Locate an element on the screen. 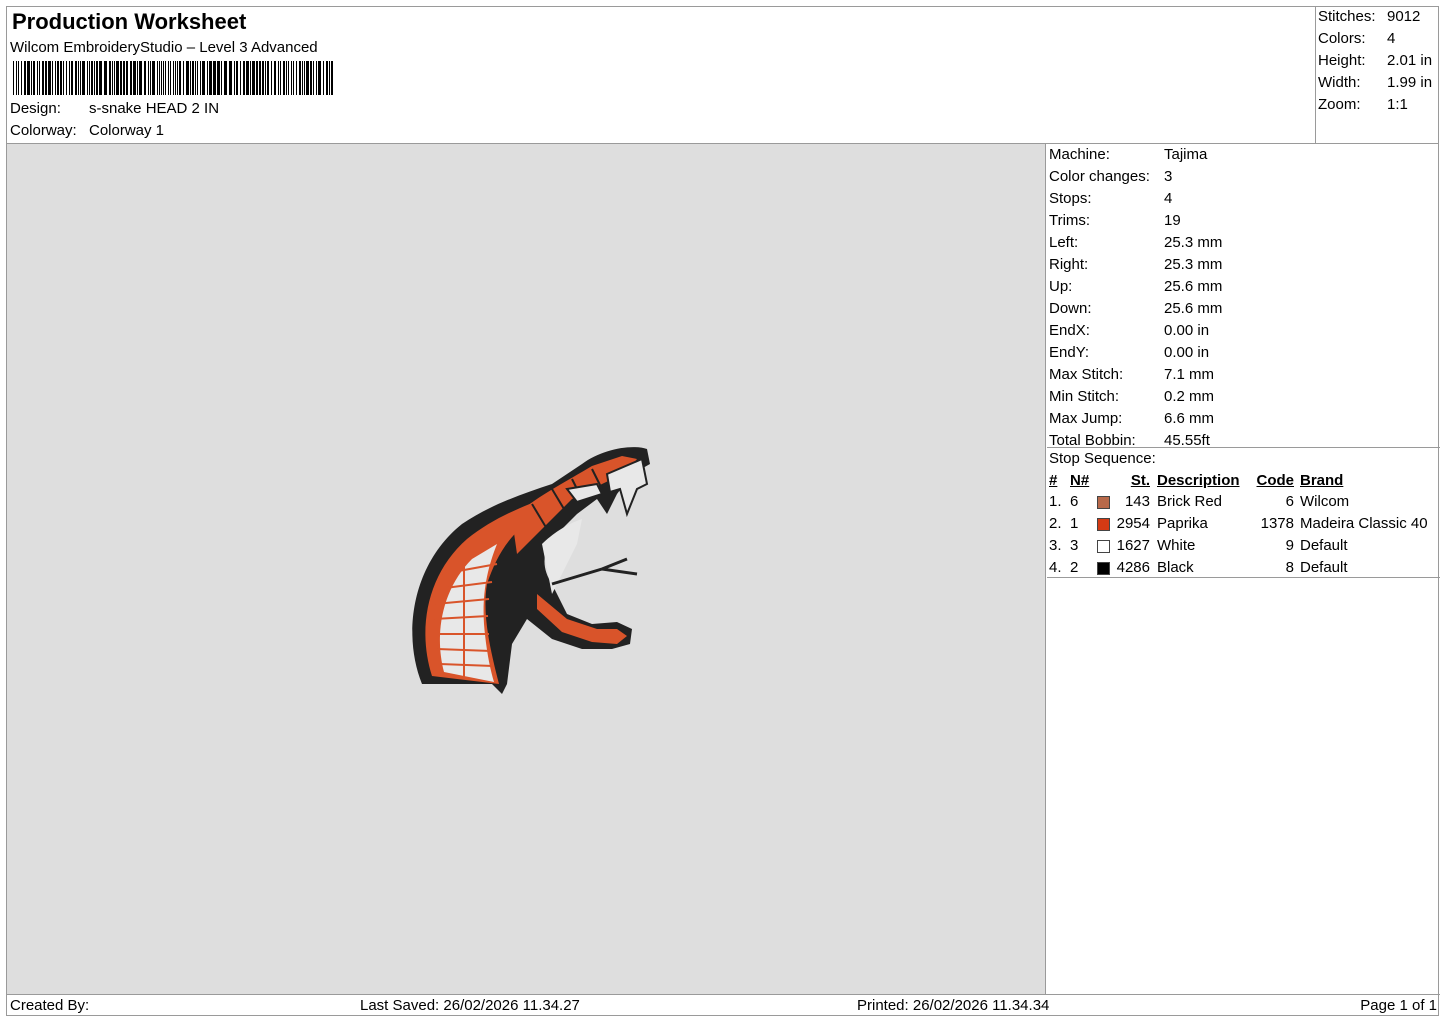 This screenshot has height=1021, width=1445. info-row: EndY: 0.00 in is located at coordinates (1129, 352).